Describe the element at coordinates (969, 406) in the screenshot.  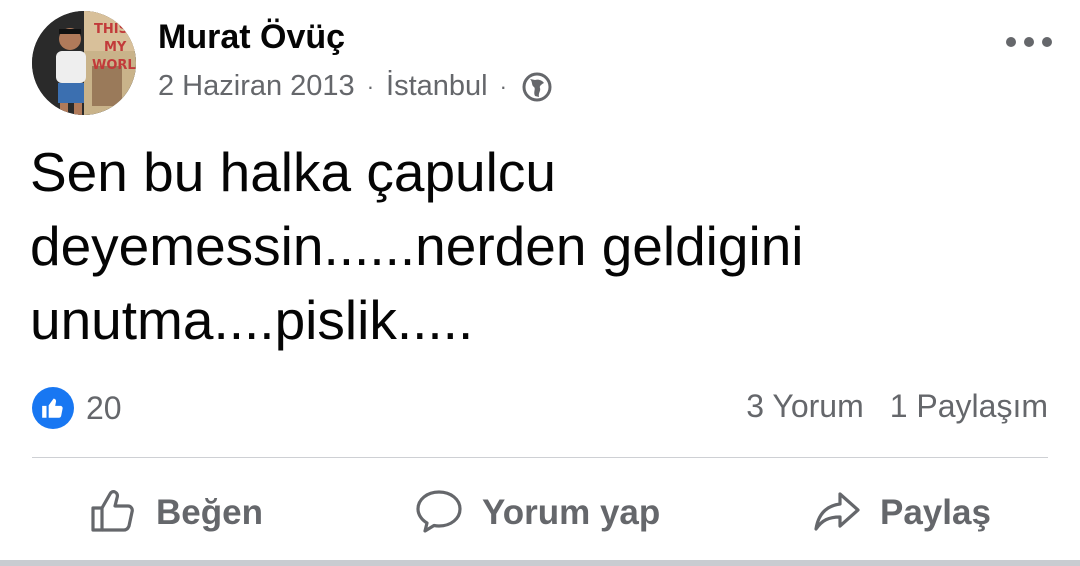
I see `share-count-link: 1 Paylaşım` at that location.